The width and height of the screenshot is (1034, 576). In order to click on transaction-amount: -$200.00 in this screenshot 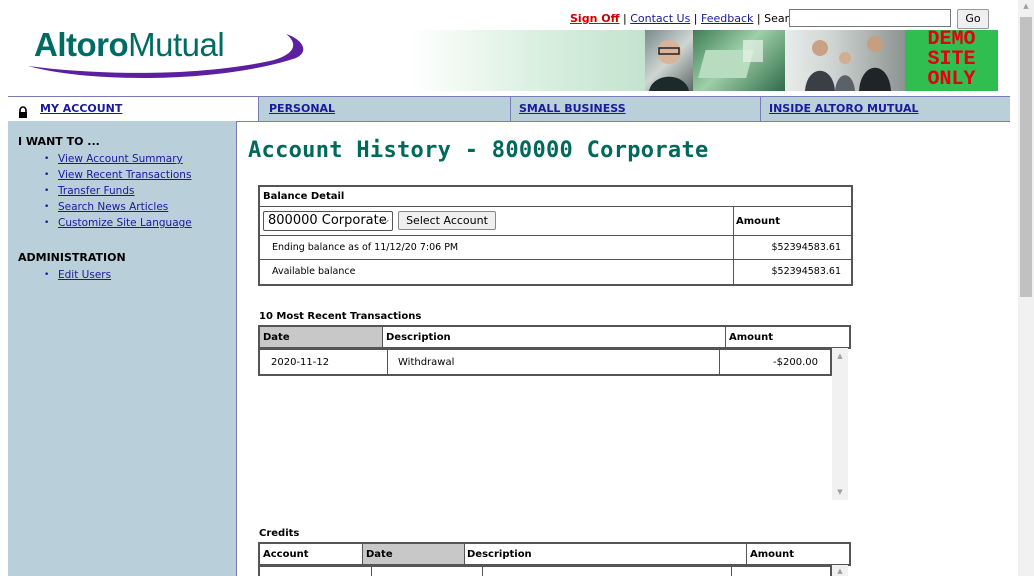, I will do `click(795, 362)`.